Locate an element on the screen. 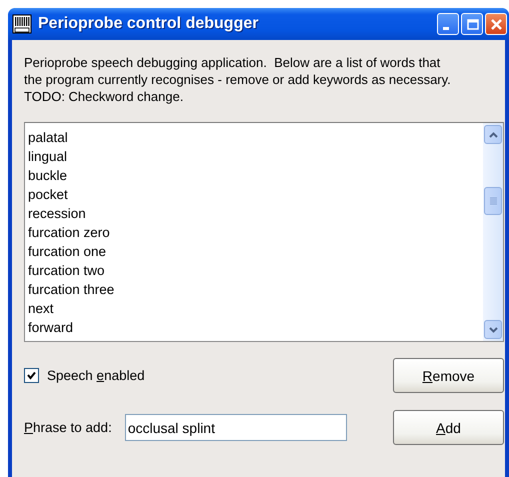  remove-button: Remove is located at coordinates (448, 375).